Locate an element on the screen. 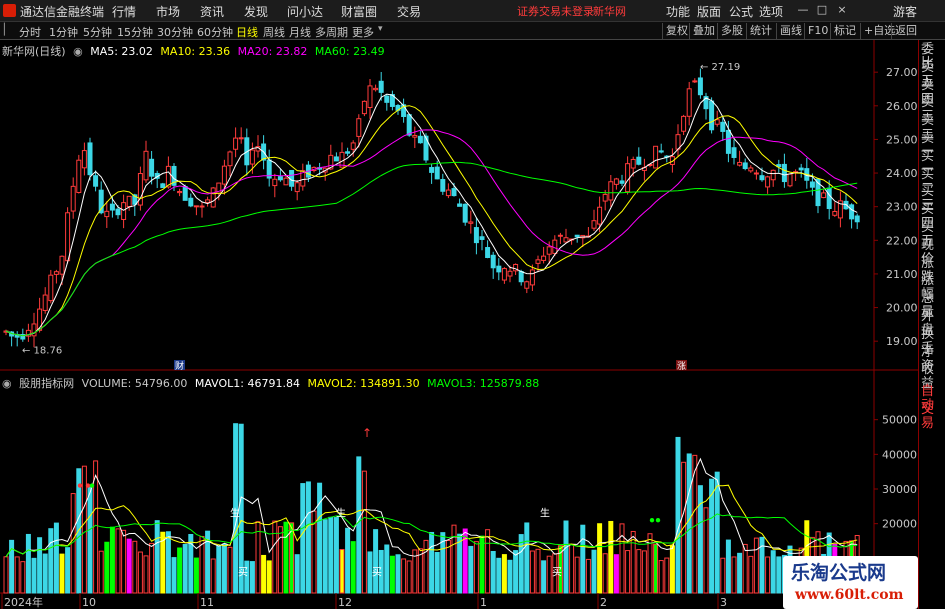 This screenshot has width=945, height=609. menu-formula: 公式 is located at coordinates (741, 11).